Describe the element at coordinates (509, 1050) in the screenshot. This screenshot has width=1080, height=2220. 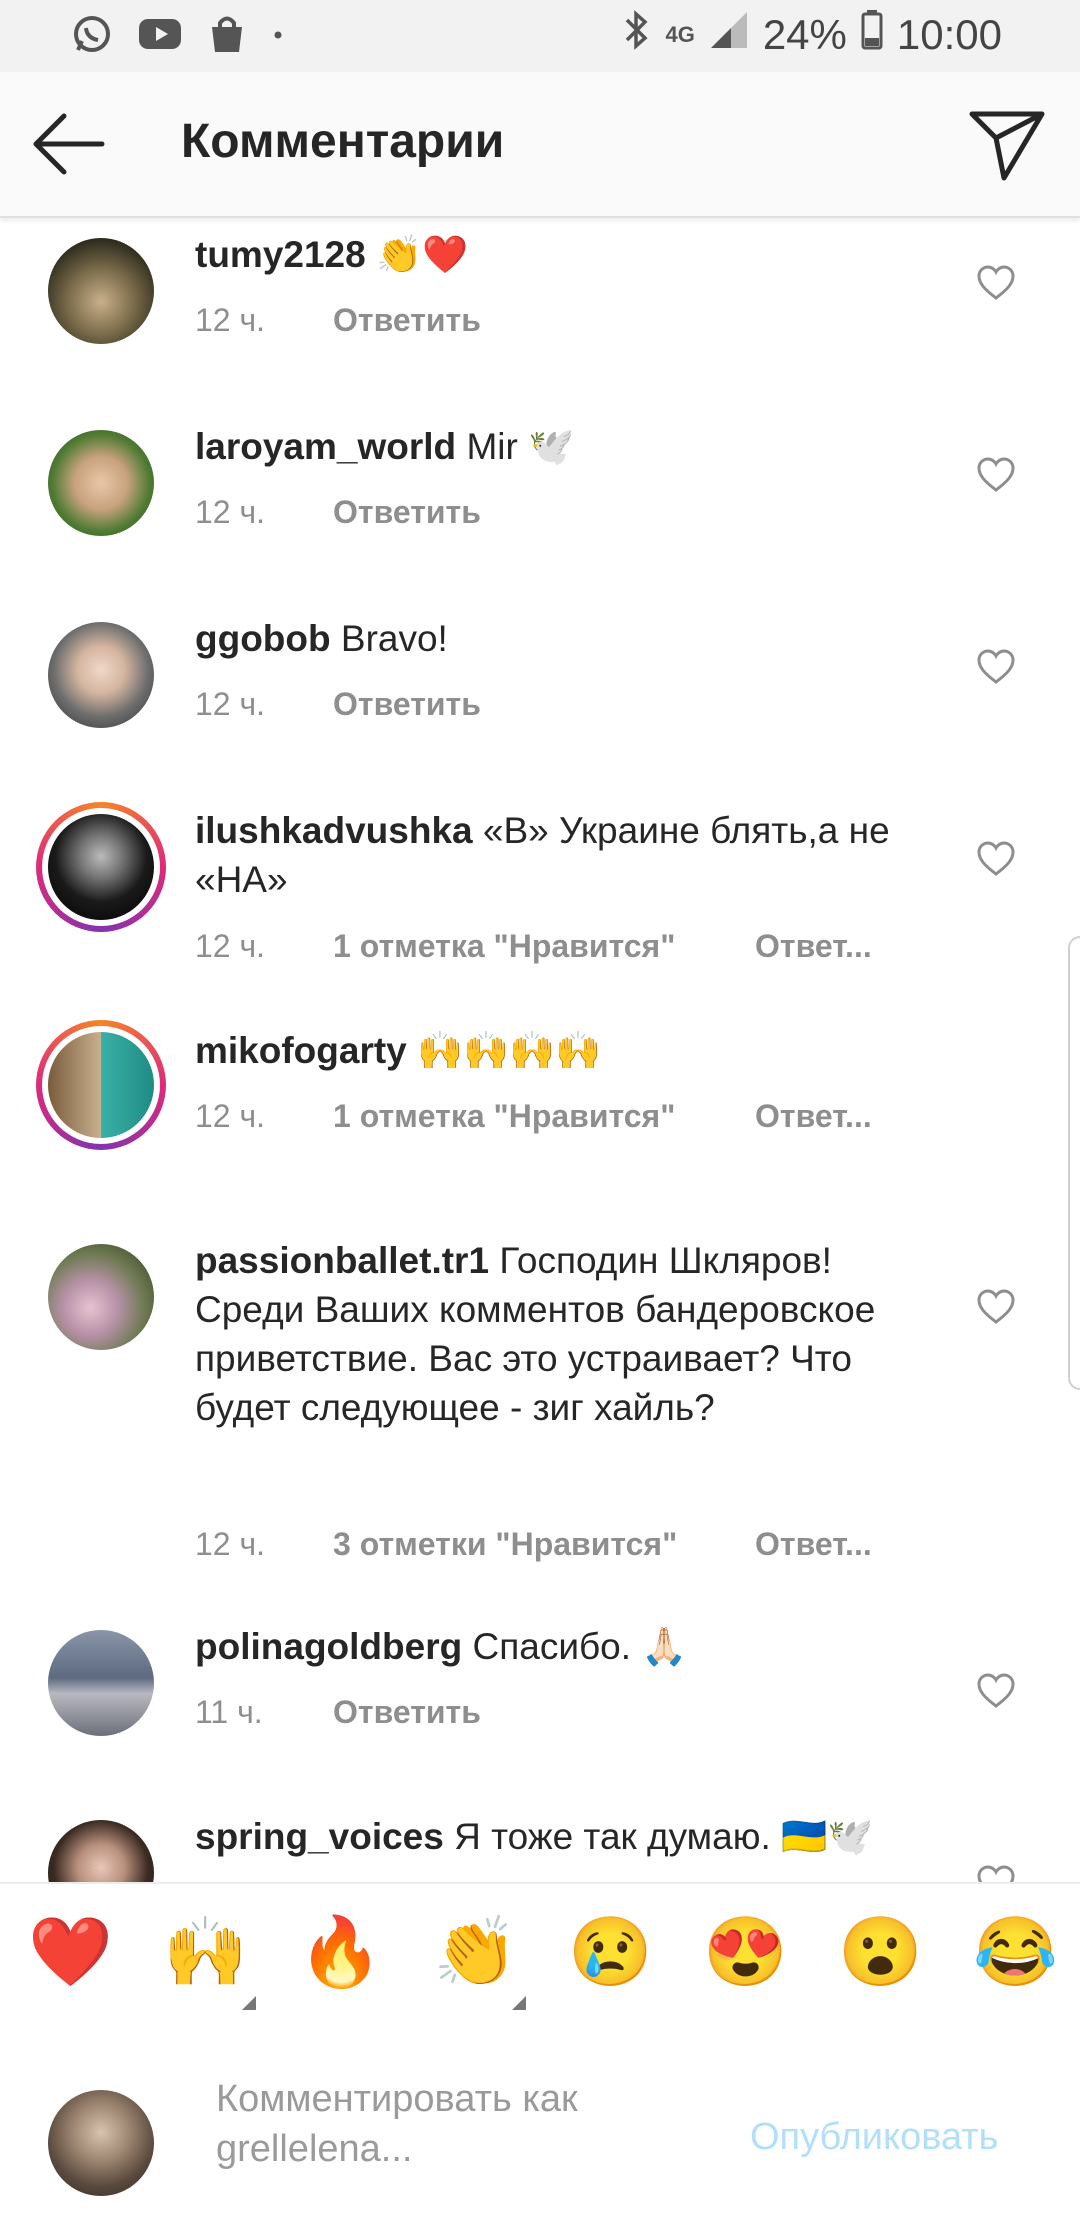
I see `comment-text: 🙌🙌🙌🙌` at that location.